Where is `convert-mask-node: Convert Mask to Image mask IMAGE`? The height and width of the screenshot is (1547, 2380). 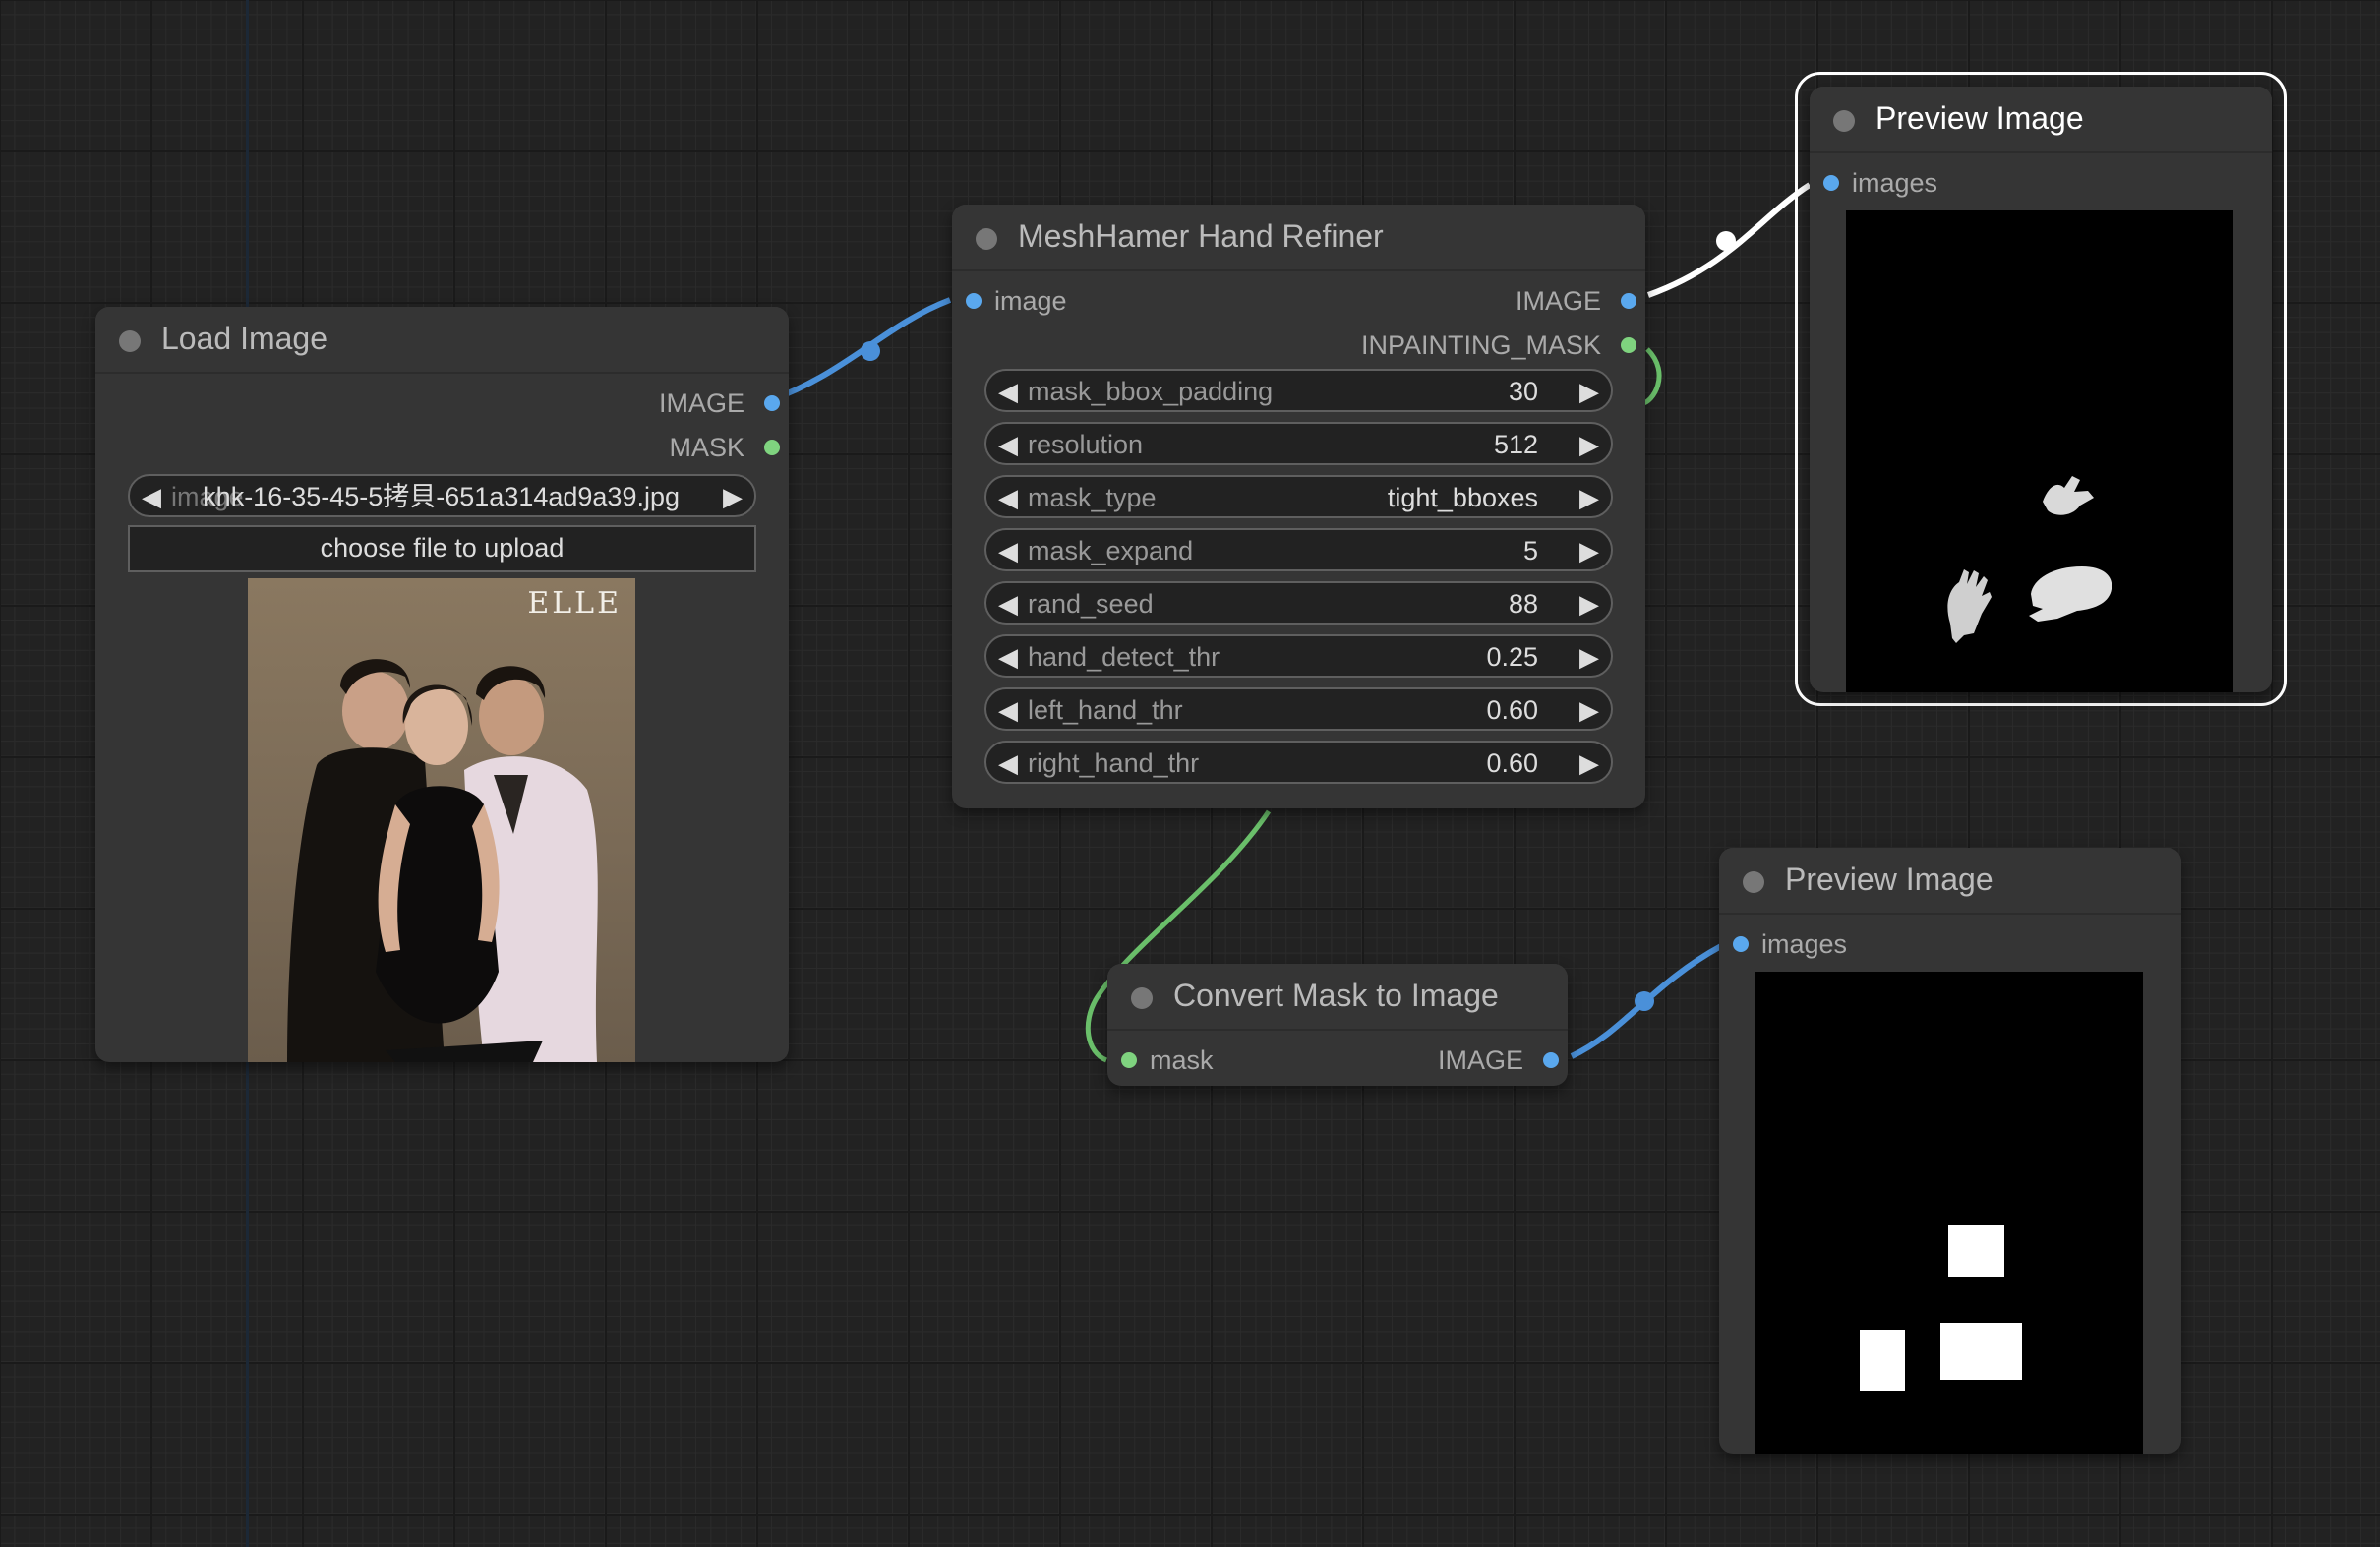
convert-mask-node: Convert Mask to Image mask IMAGE is located at coordinates (1337, 1025).